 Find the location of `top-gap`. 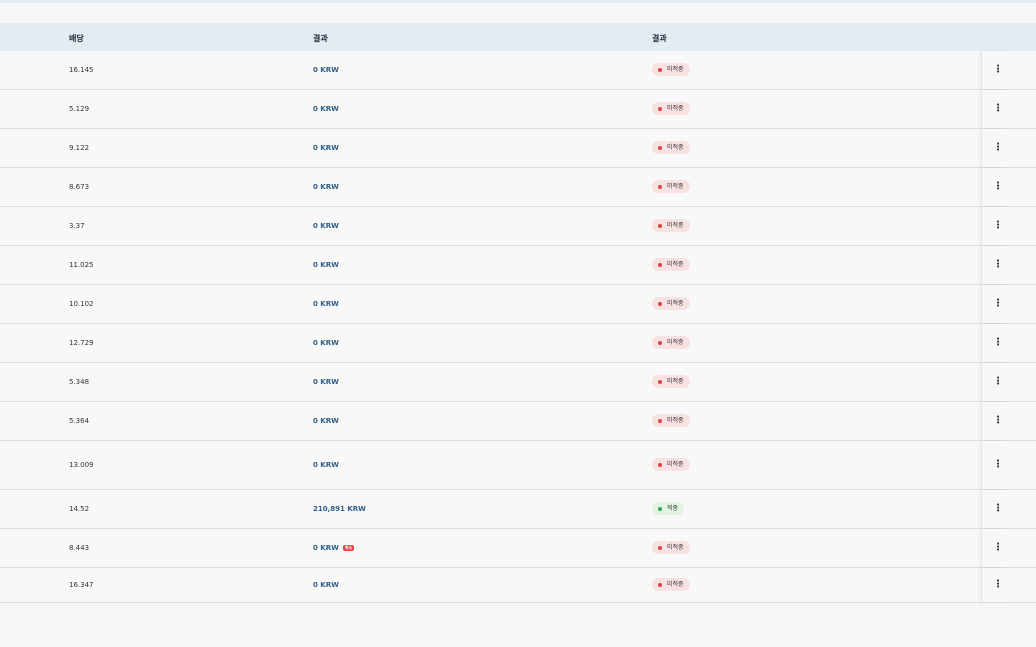

top-gap is located at coordinates (518, 13).